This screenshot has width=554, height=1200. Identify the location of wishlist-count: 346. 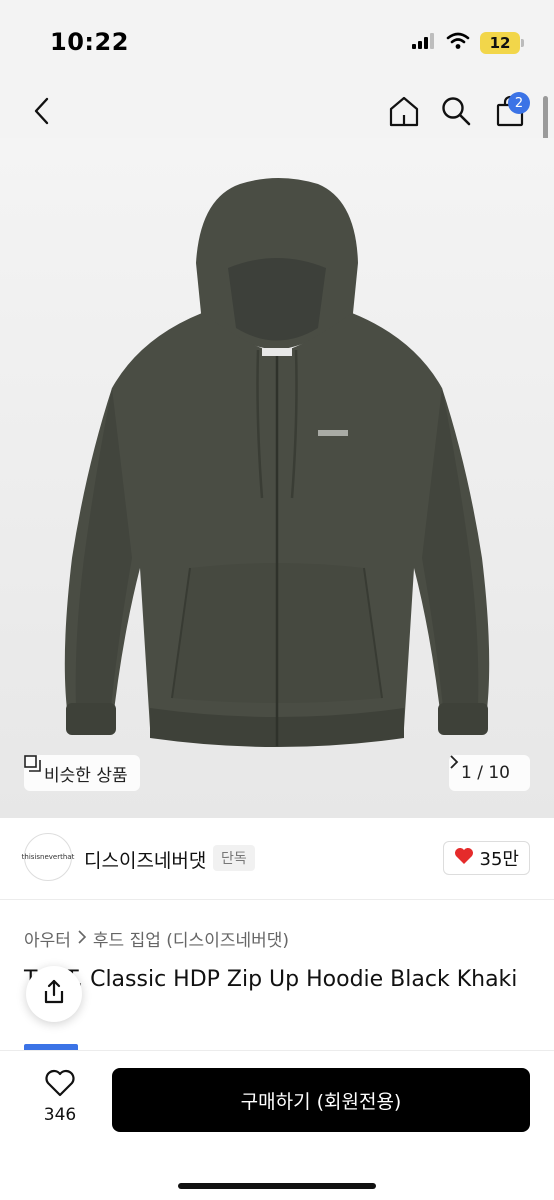
(60, 1115).